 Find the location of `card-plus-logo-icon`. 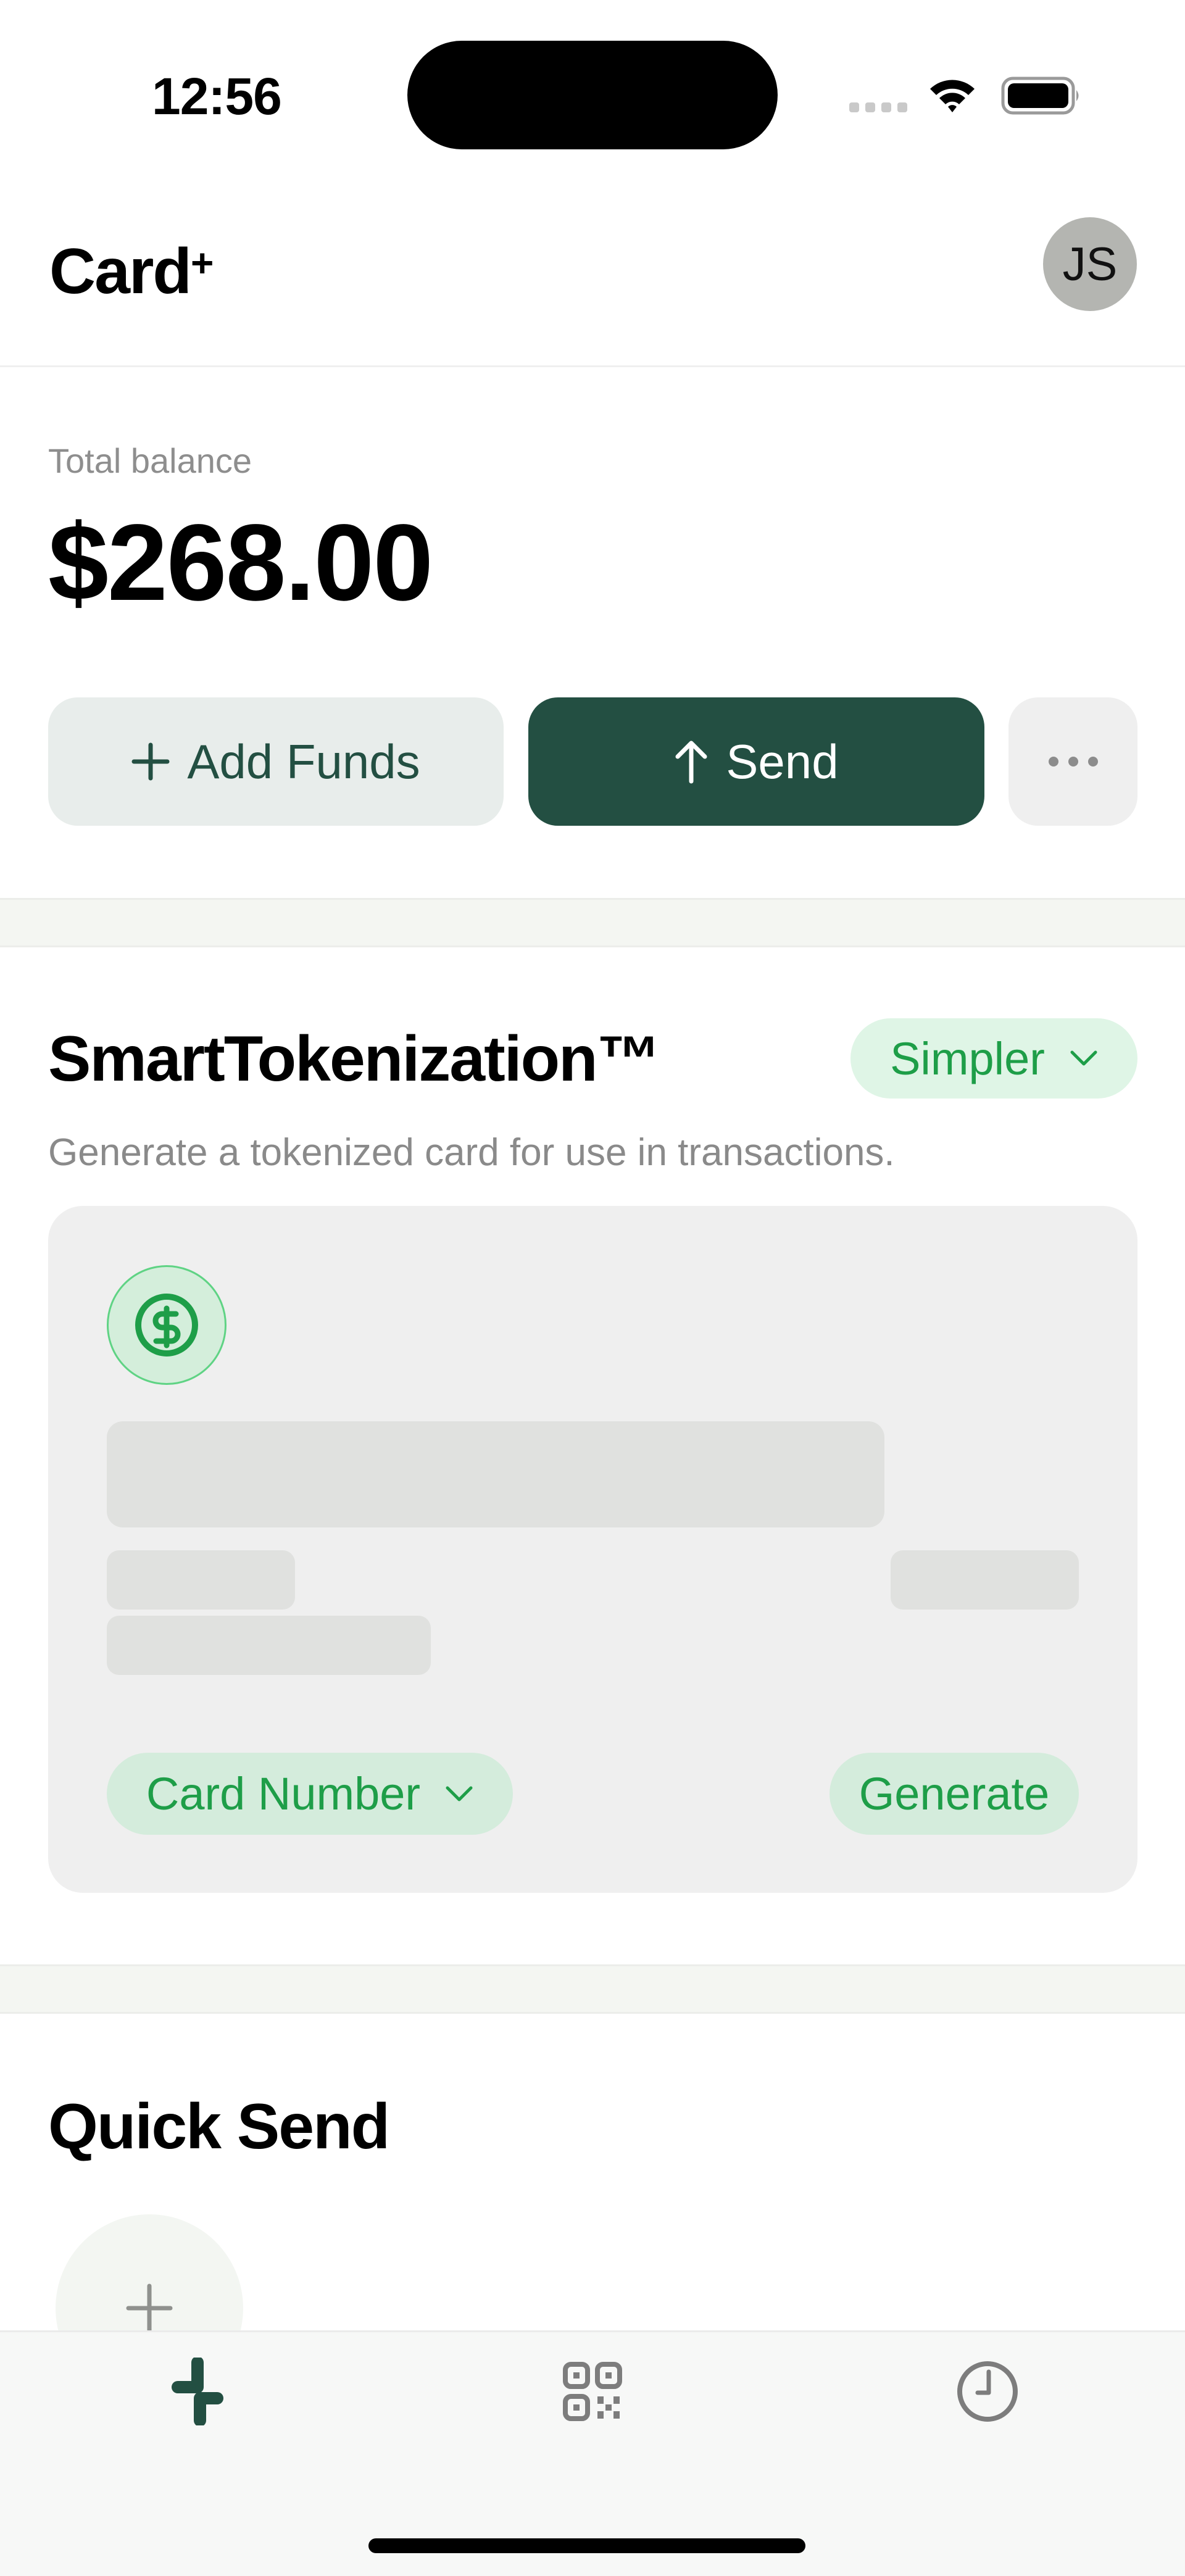

card-plus-logo-icon is located at coordinates (197, 2391).